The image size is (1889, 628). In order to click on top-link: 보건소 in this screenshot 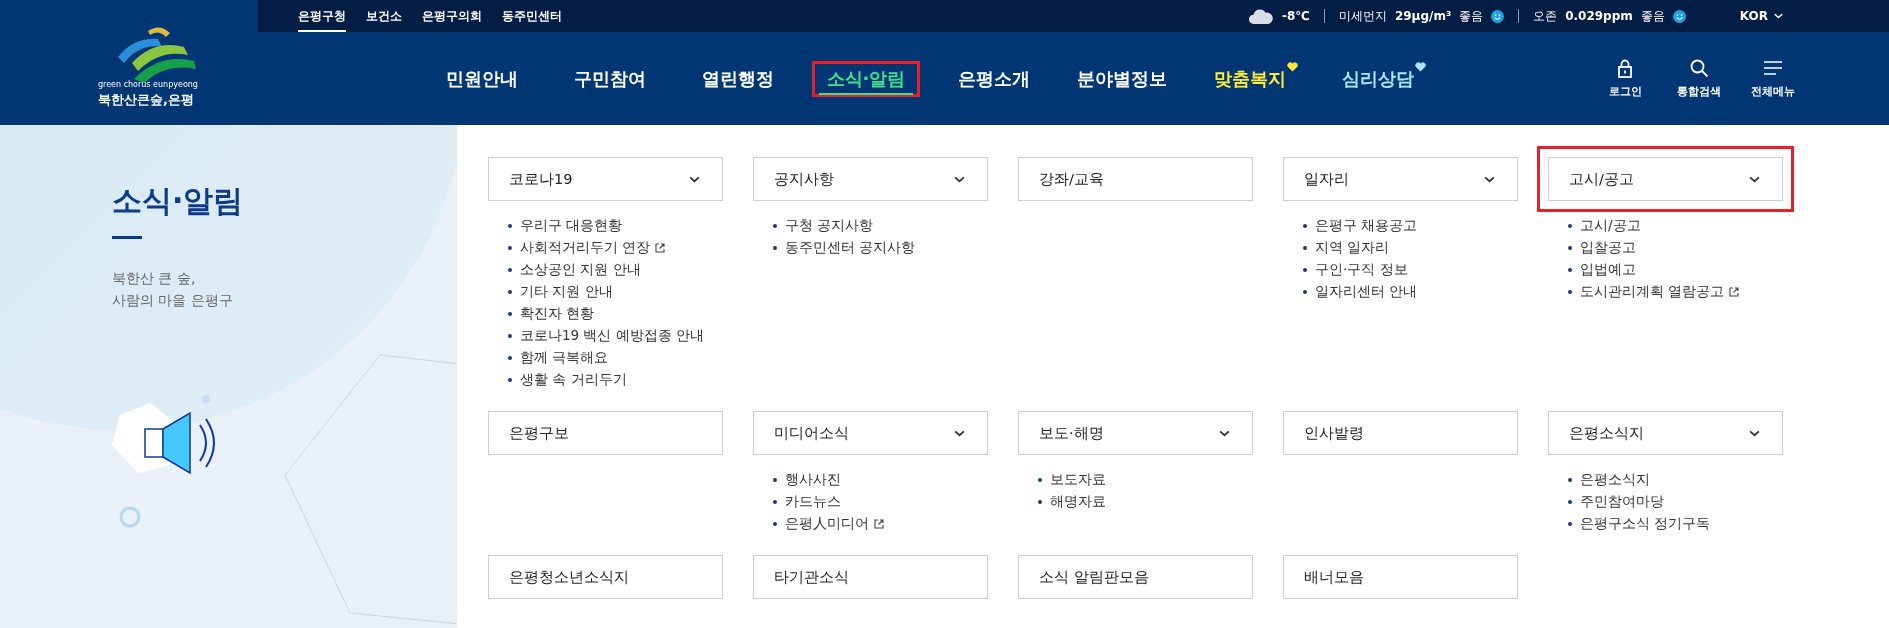, I will do `click(384, 16)`.